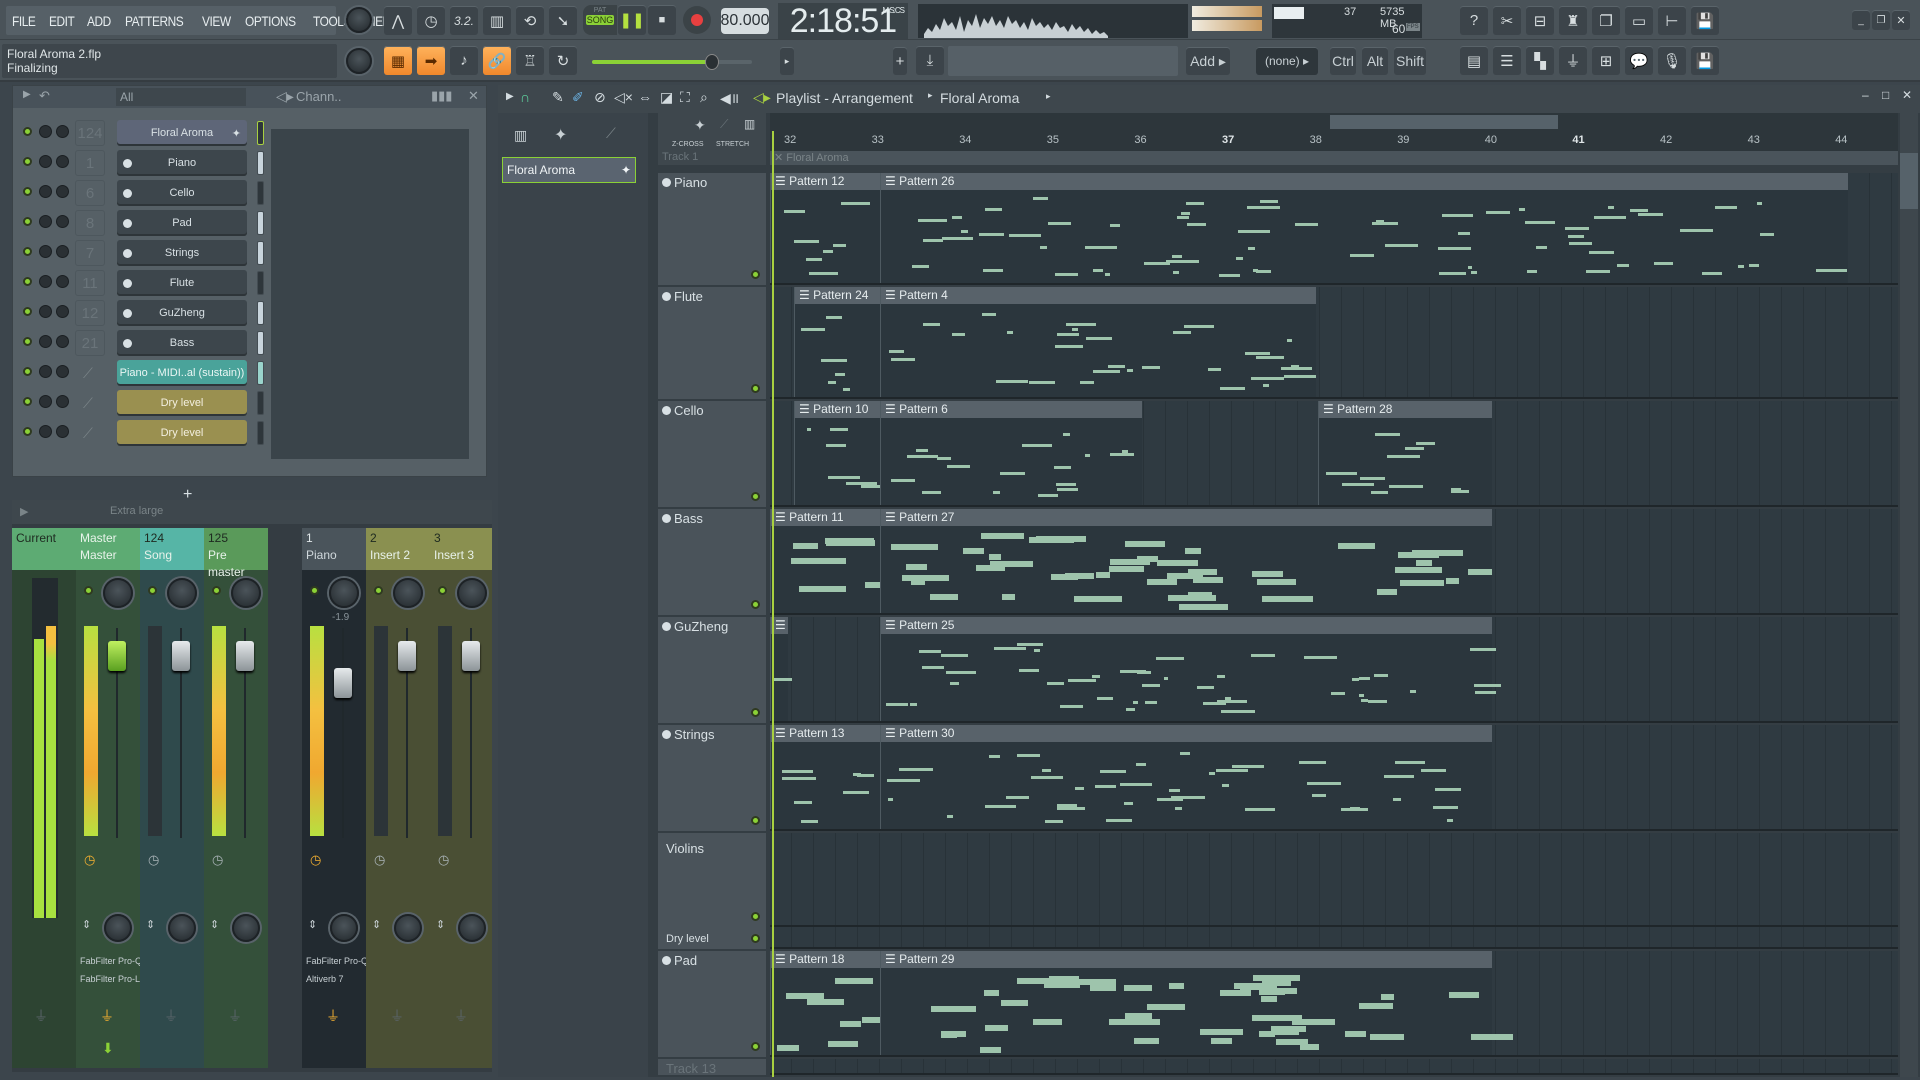 The width and height of the screenshot is (1920, 1080). What do you see at coordinates (749, 124) in the screenshot?
I see `piano-icon: ▥` at bounding box center [749, 124].